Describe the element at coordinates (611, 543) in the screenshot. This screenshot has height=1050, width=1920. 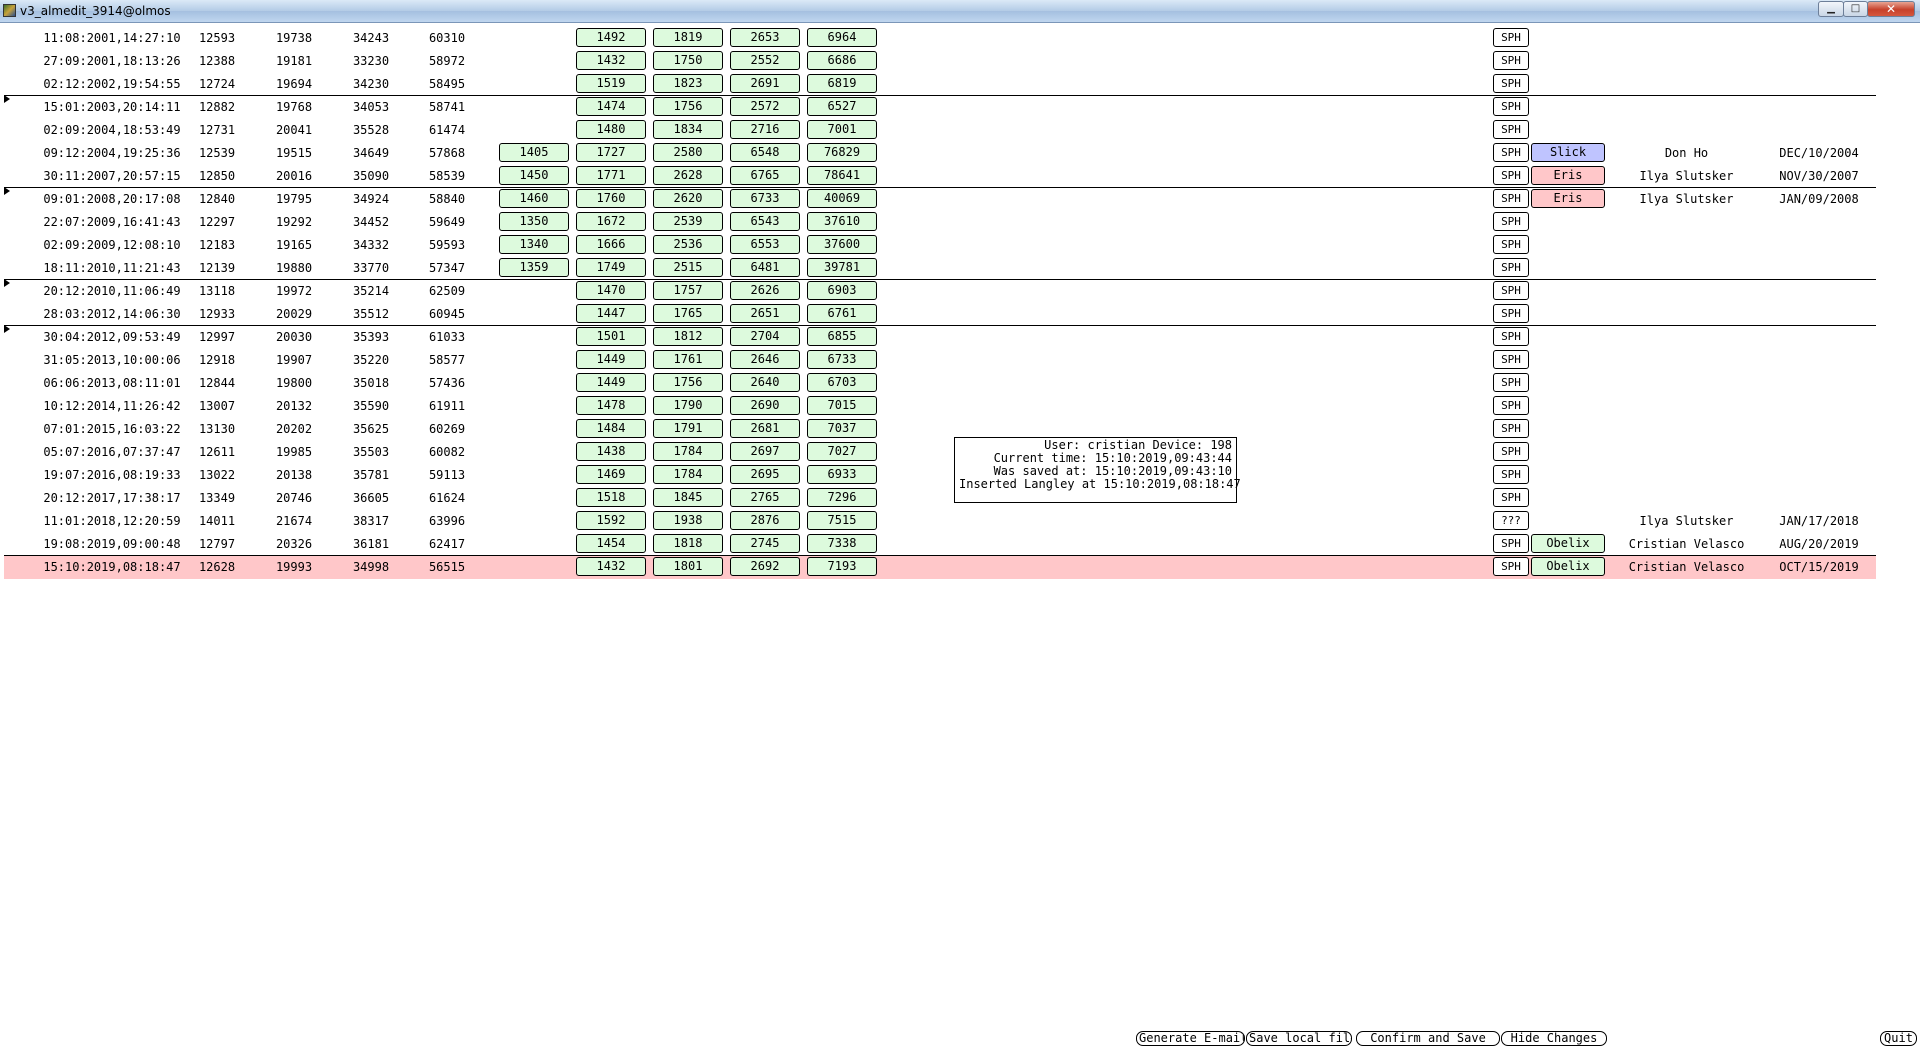
I see `value-box: 1454` at that location.